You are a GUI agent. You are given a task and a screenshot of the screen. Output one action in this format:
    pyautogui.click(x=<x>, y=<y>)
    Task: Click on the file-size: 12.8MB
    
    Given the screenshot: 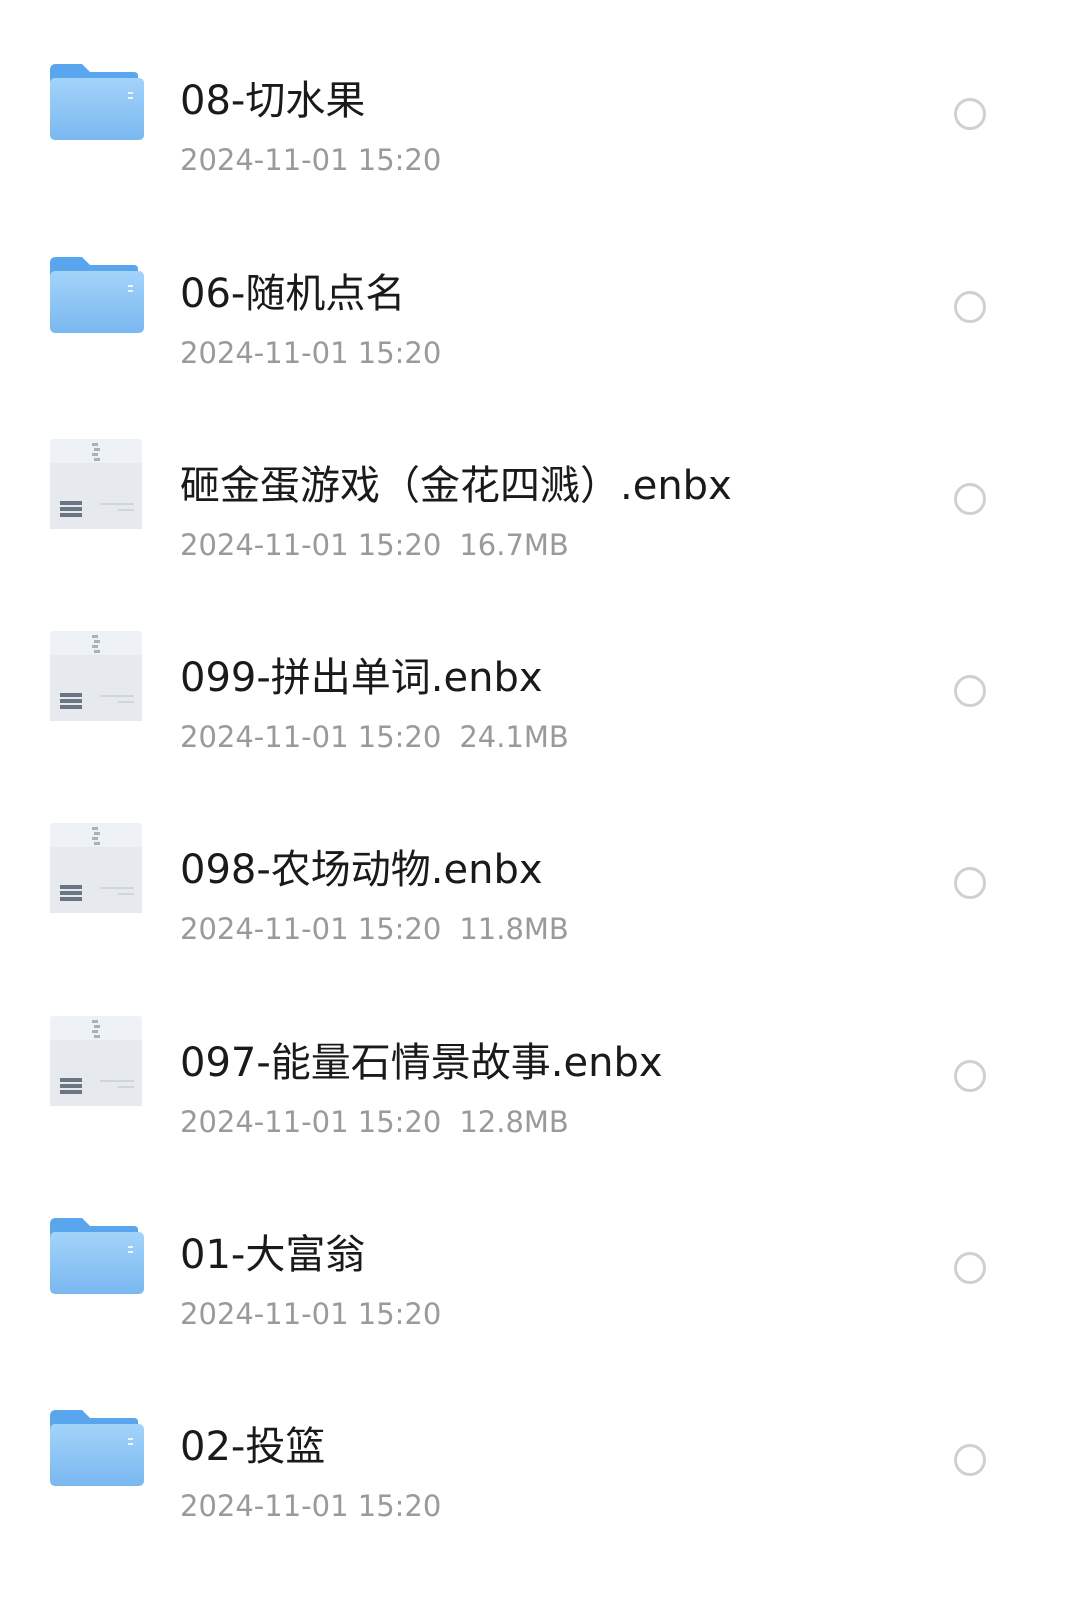 What is the action you would take?
    pyautogui.click(x=514, y=1122)
    